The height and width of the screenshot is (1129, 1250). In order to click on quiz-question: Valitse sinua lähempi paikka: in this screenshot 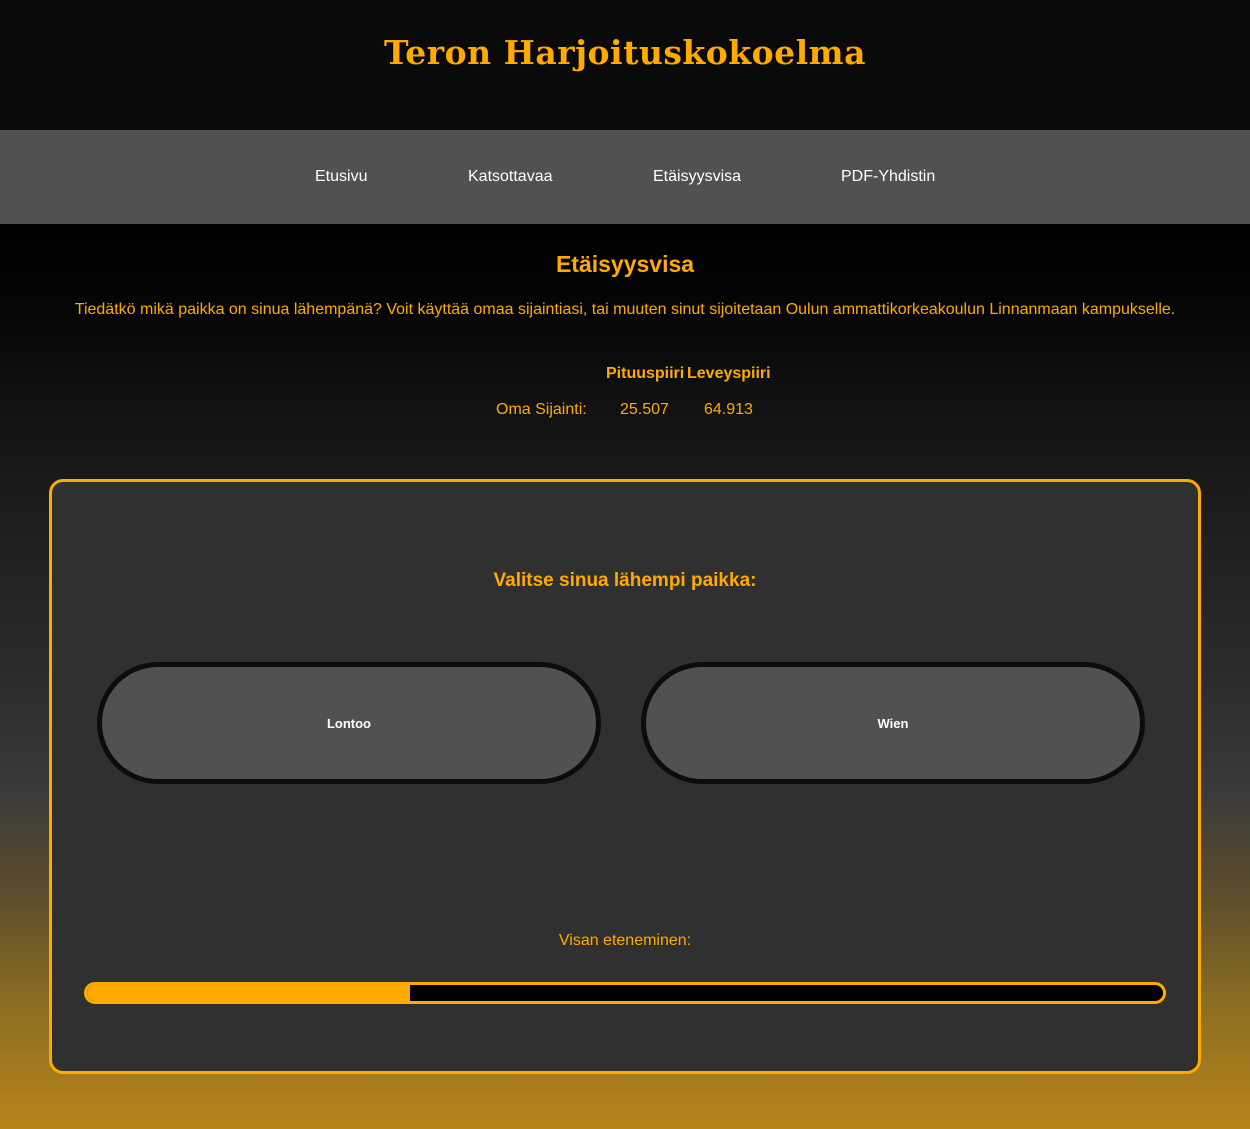, I will do `click(625, 580)`.